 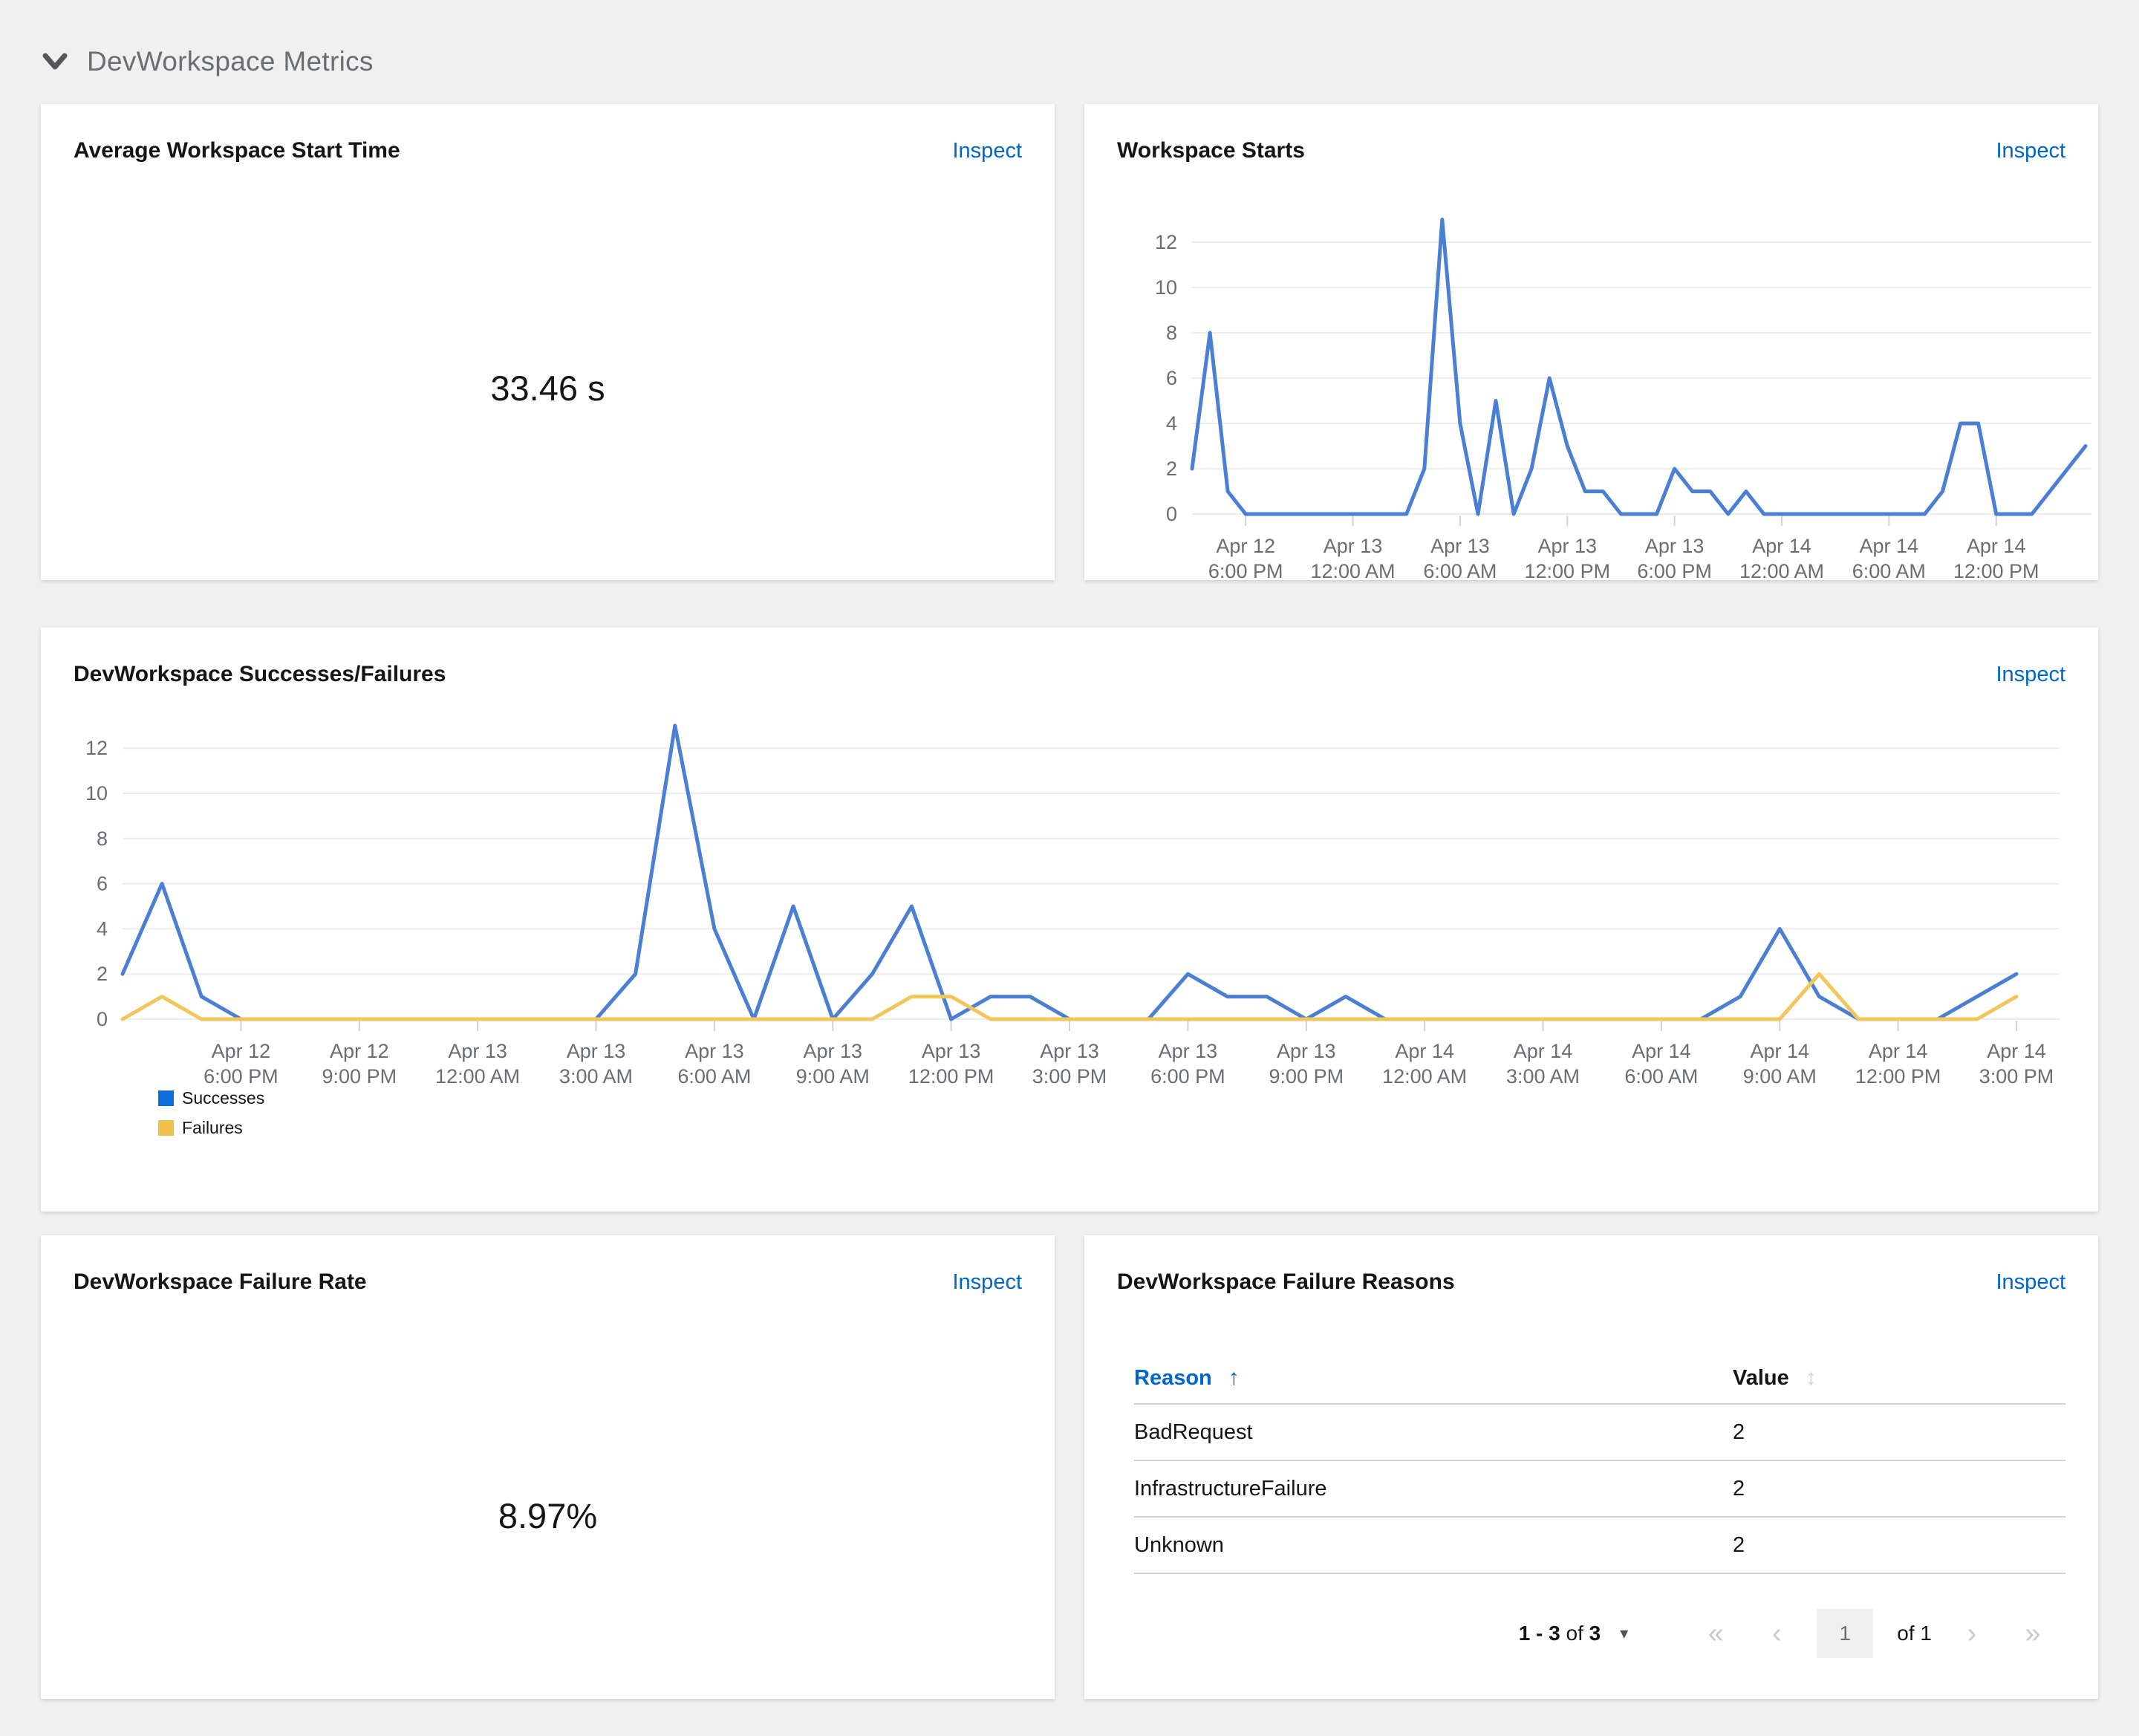 I want to click on pagination-range: 1 - 3 of 3, so click(x=1560, y=1633).